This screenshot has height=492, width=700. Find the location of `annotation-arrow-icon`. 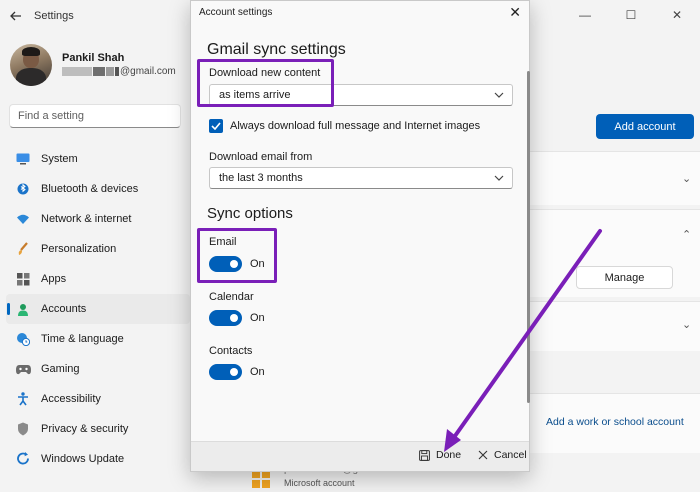

annotation-arrow-icon is located at coordinates (523, 340).